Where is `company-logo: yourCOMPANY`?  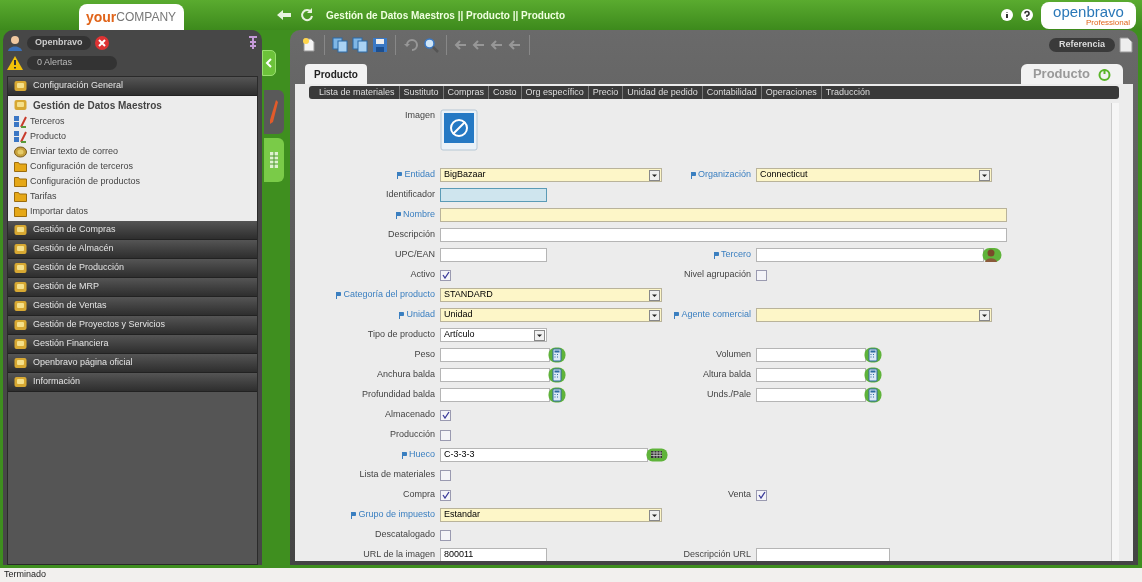
company-logo: yourCOMPANY is located at coordinates (131, 17).